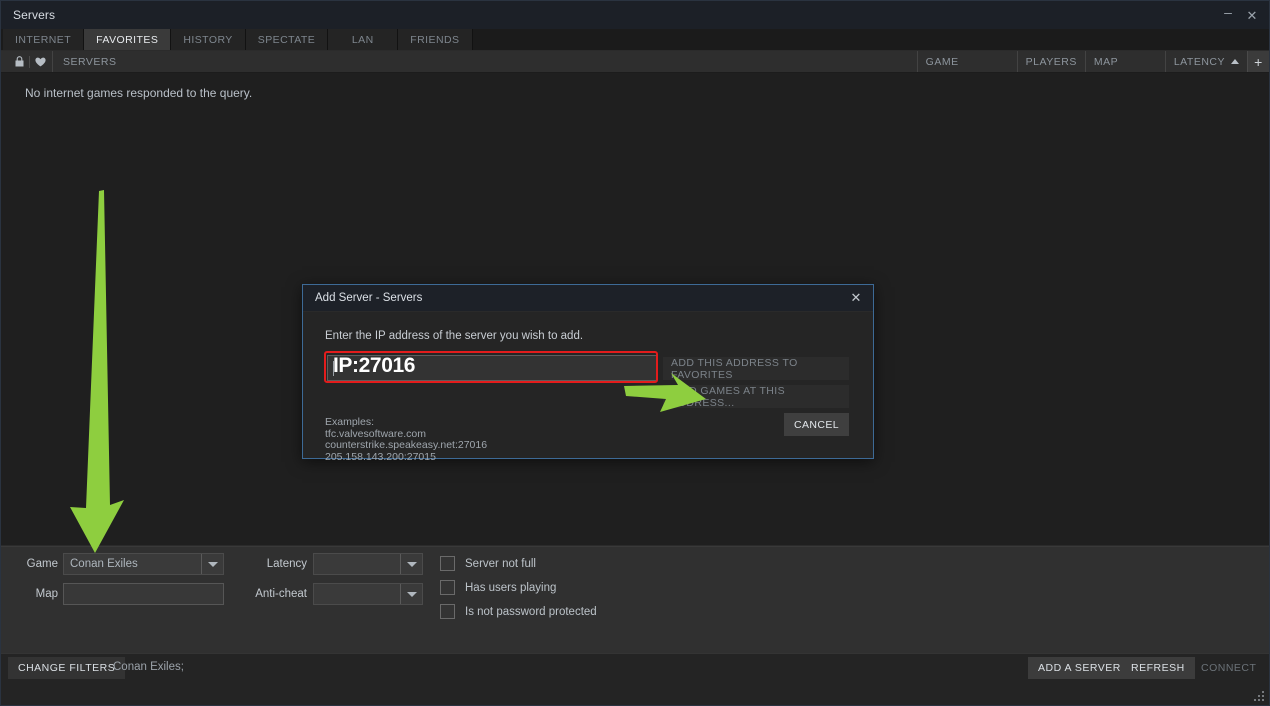 The height and width of the screenshot is (706, 1270). I want to click on minimize-button: –, so click(1228, 15).